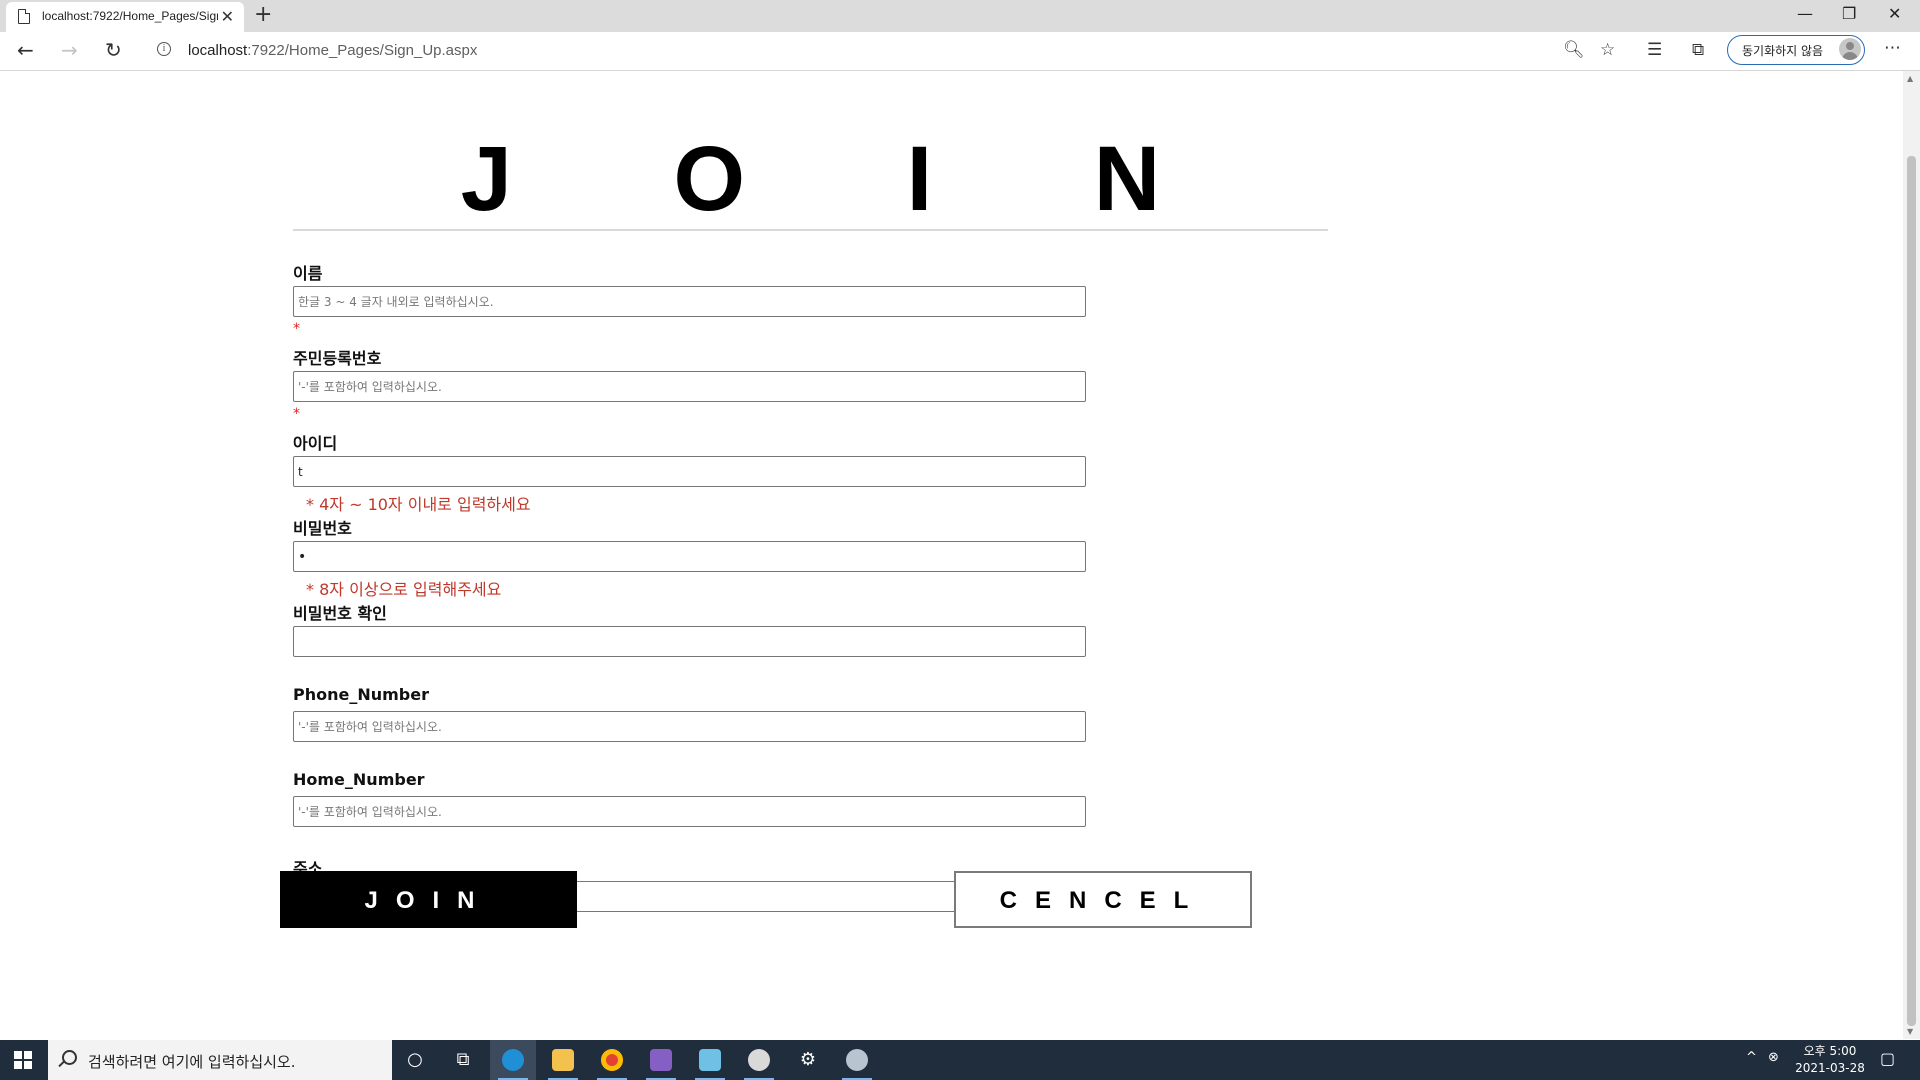 The image size is (1920, 1080). Describe the element at coordinates (69, 1057) in the screenshot. I see `search-icon` at that location.